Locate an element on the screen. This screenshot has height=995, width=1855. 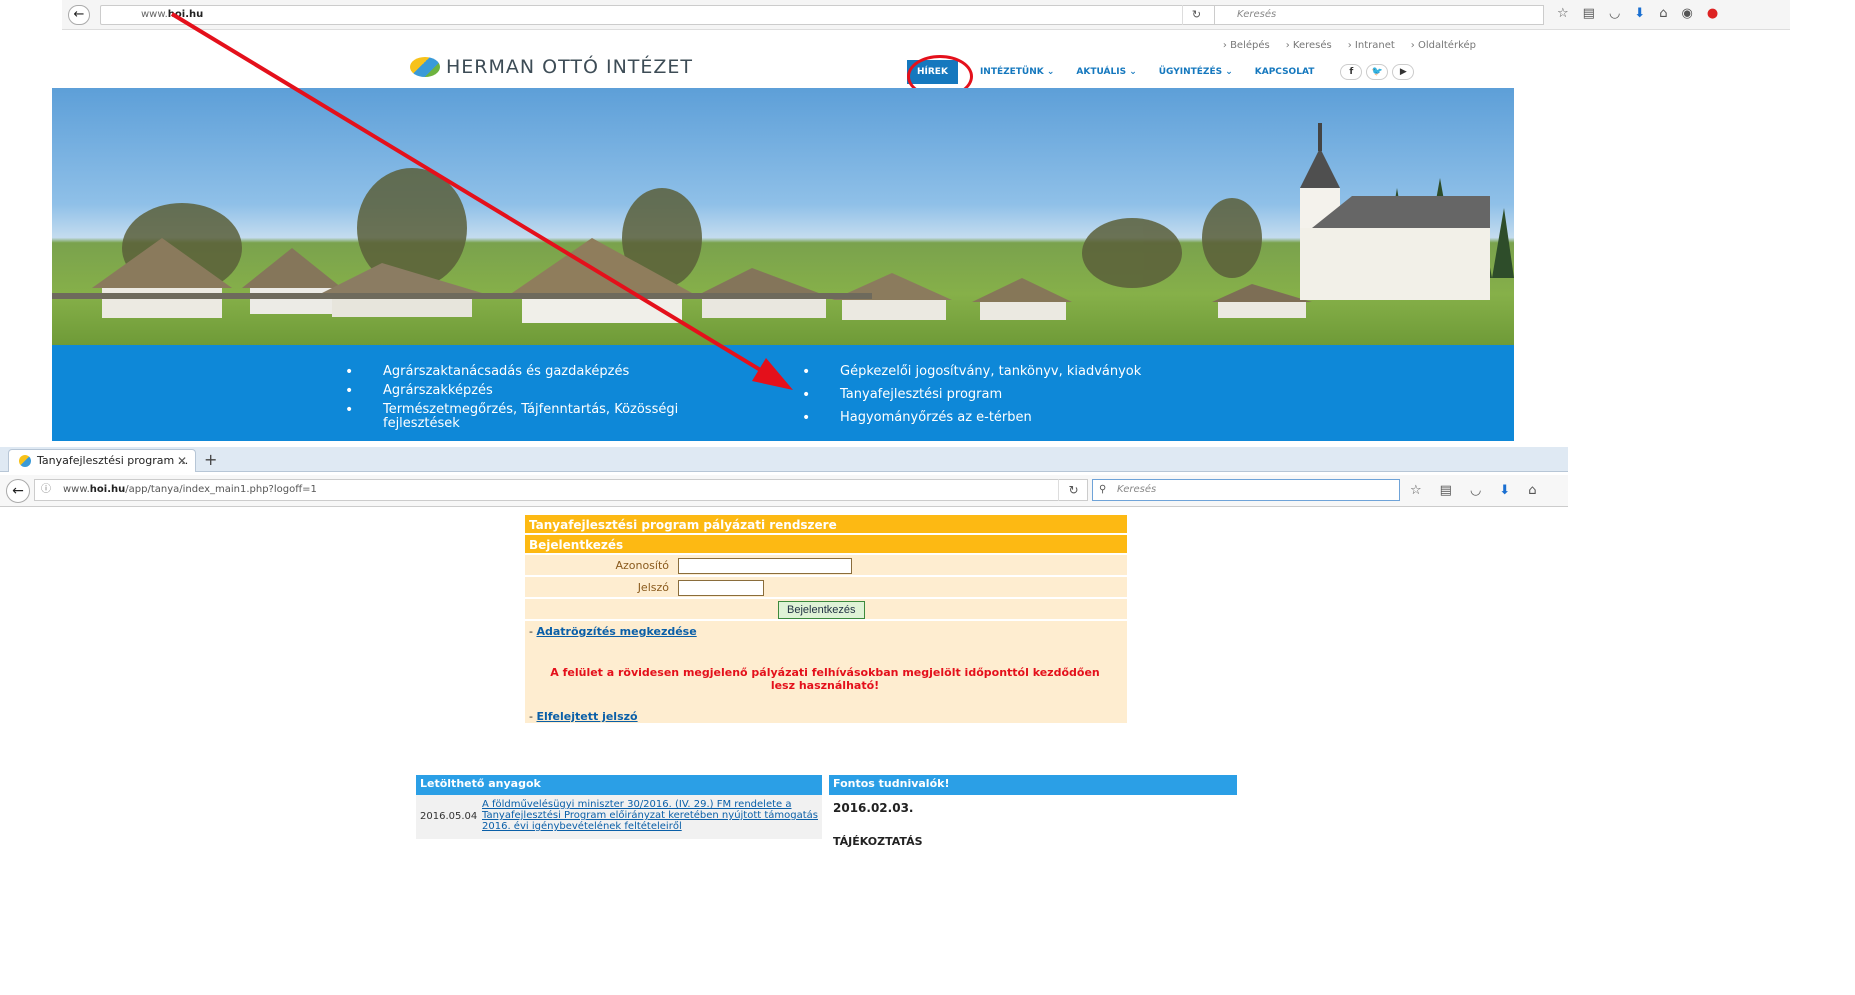
nav-intezetunk: INTÉZETÜNK ⌄ is located at coordinates (1017, 72).